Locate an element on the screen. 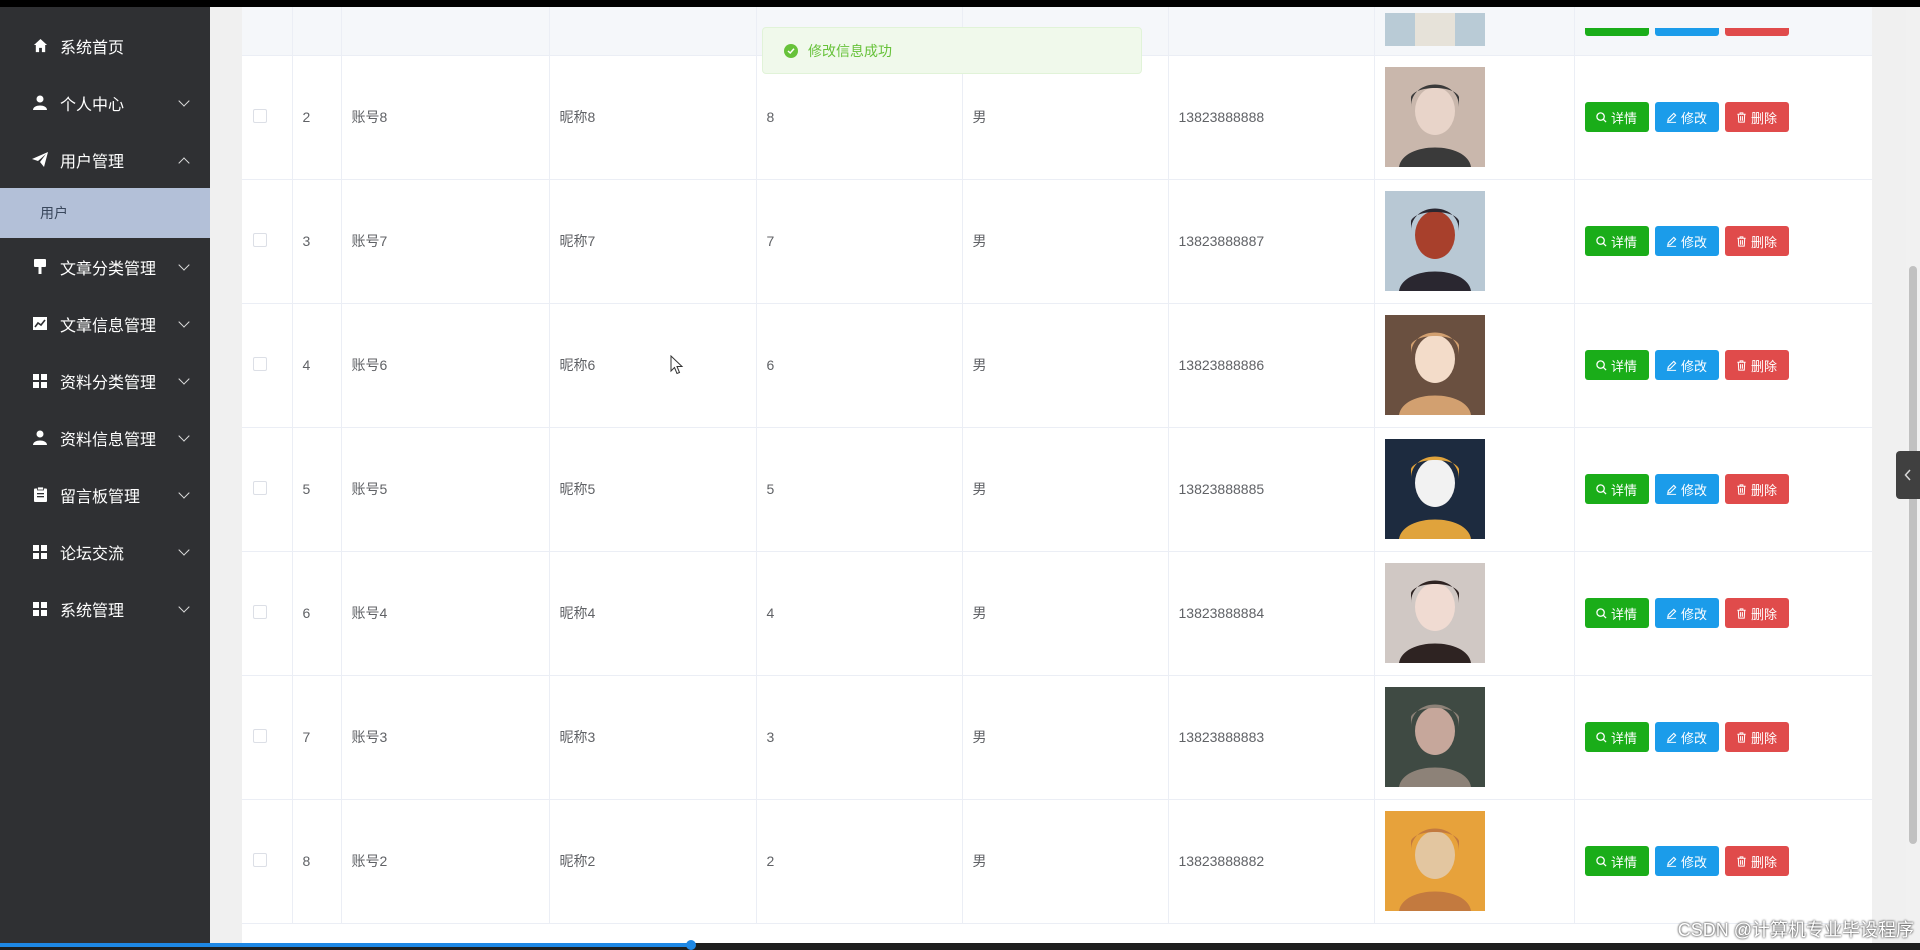 The width and height of the screenshot is (1920, 950). sidebar-item-resource-category: 资料分类管理 is located at coordinates (105, 380).